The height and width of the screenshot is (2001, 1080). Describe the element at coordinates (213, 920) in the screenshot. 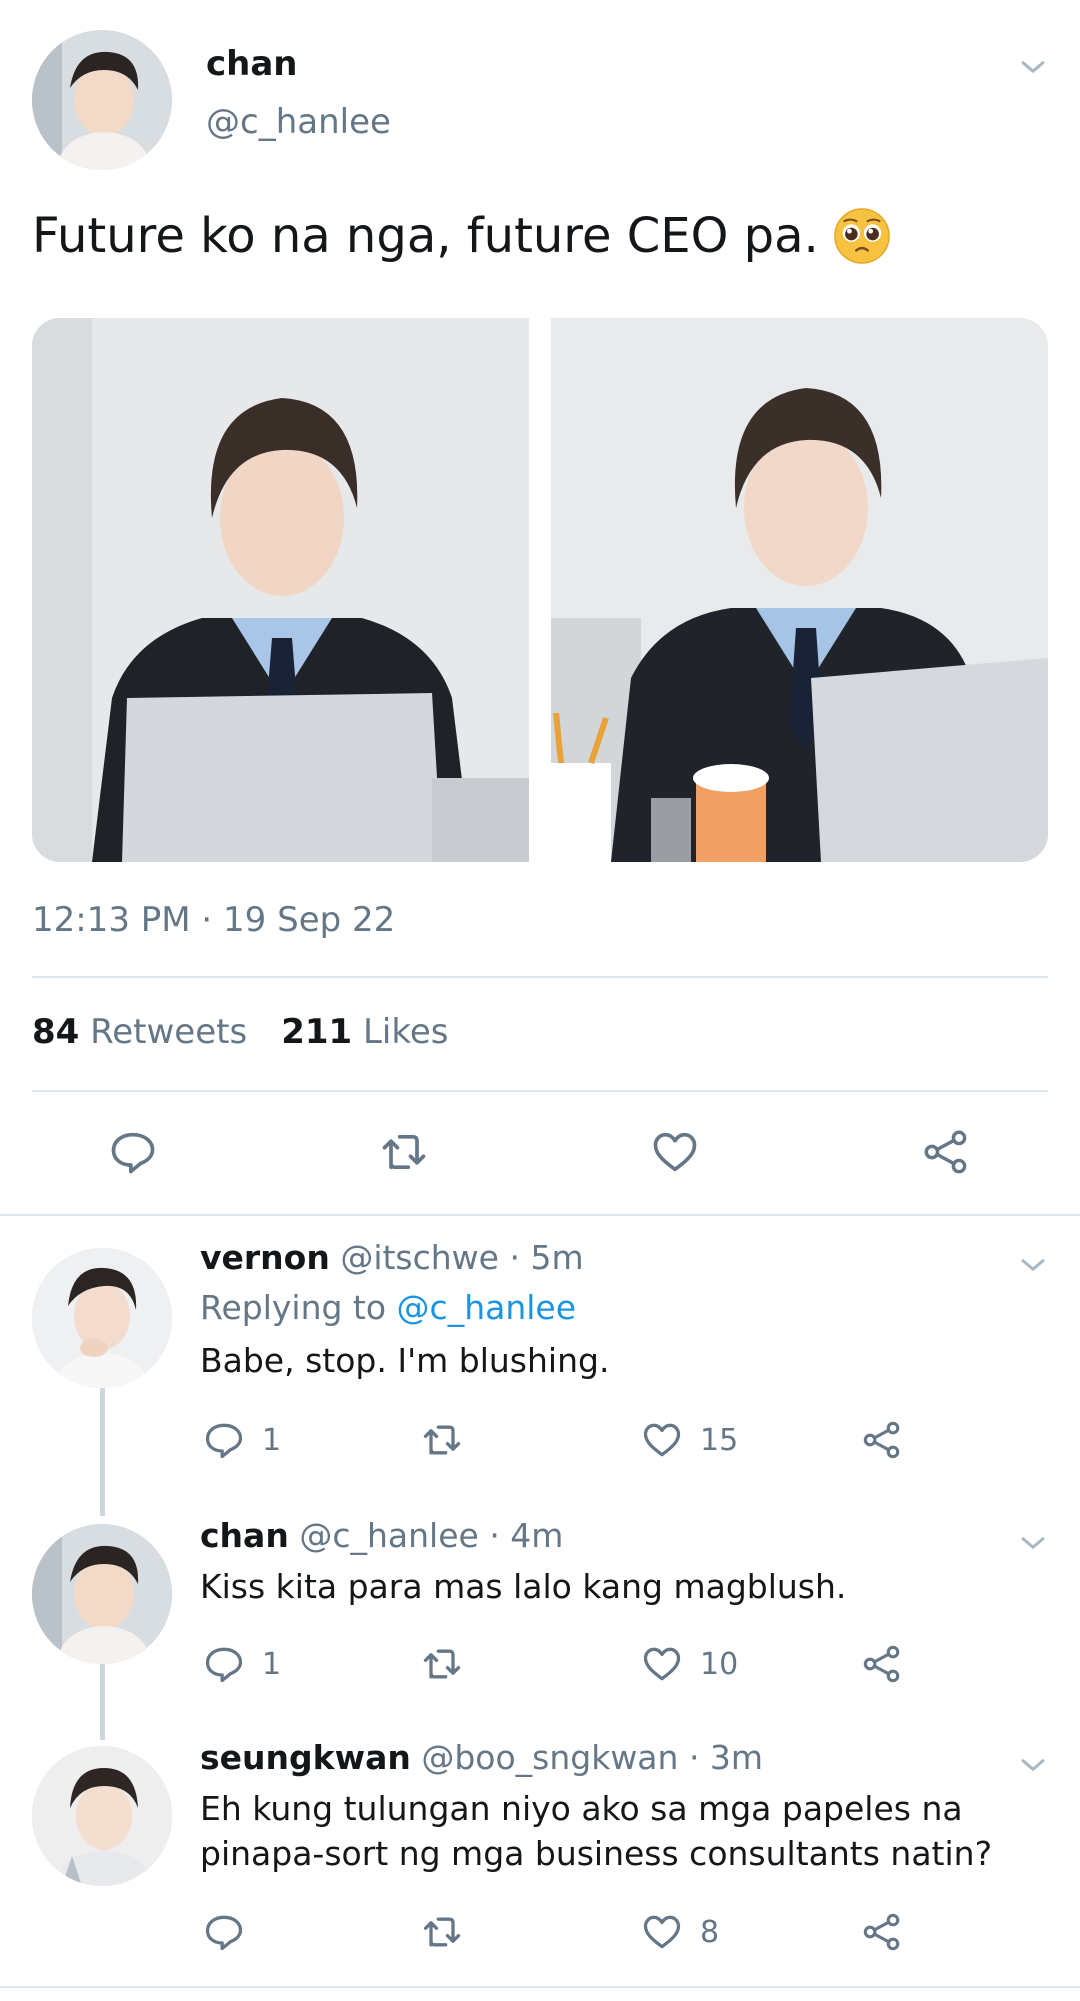

I see `tweet-timestamp: 12:13 PM · 19 Sep 22` at that location.